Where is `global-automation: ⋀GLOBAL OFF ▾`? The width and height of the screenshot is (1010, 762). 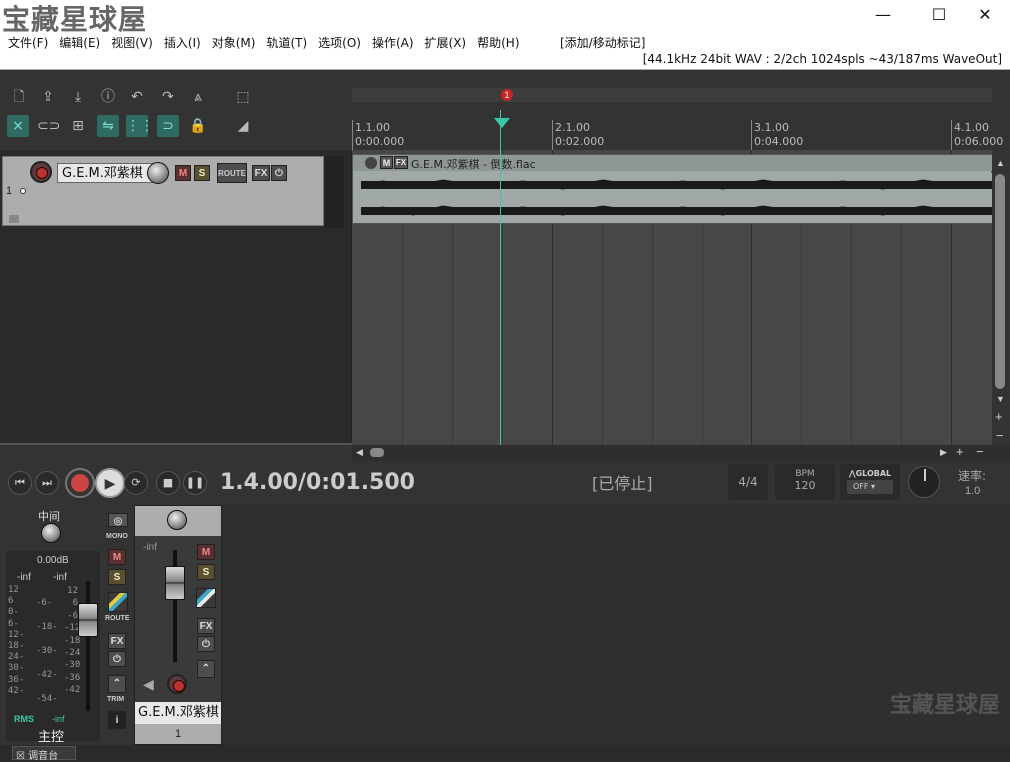
global-automation: ⋀GLOBAL OFF ▾ is located at coordinates (870, 482).